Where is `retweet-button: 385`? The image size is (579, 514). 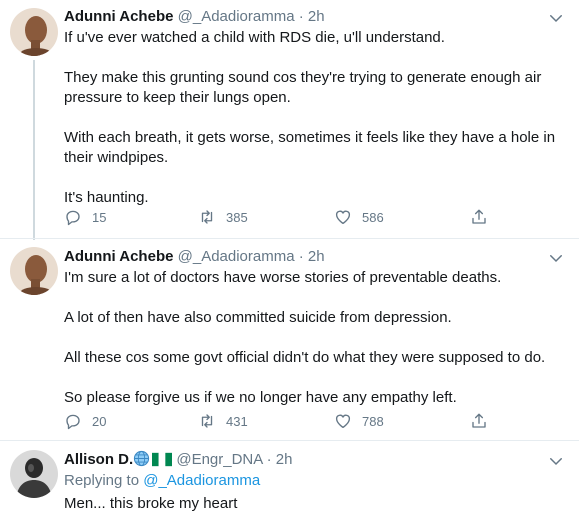
retweet-button: 385 is located at coordinates (223, 217).